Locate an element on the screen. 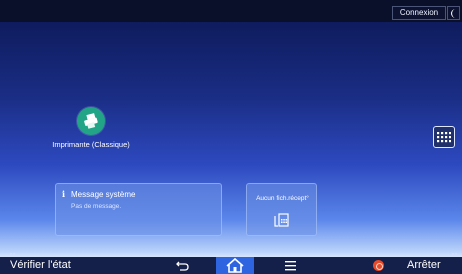  menu-icon is located at coordinates (290, 266).